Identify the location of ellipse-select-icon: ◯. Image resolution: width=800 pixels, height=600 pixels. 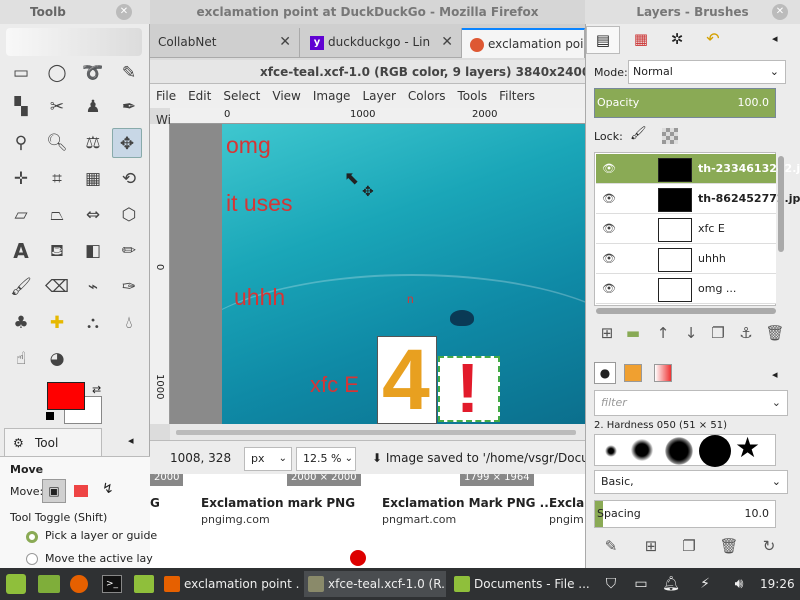
(57, 73).